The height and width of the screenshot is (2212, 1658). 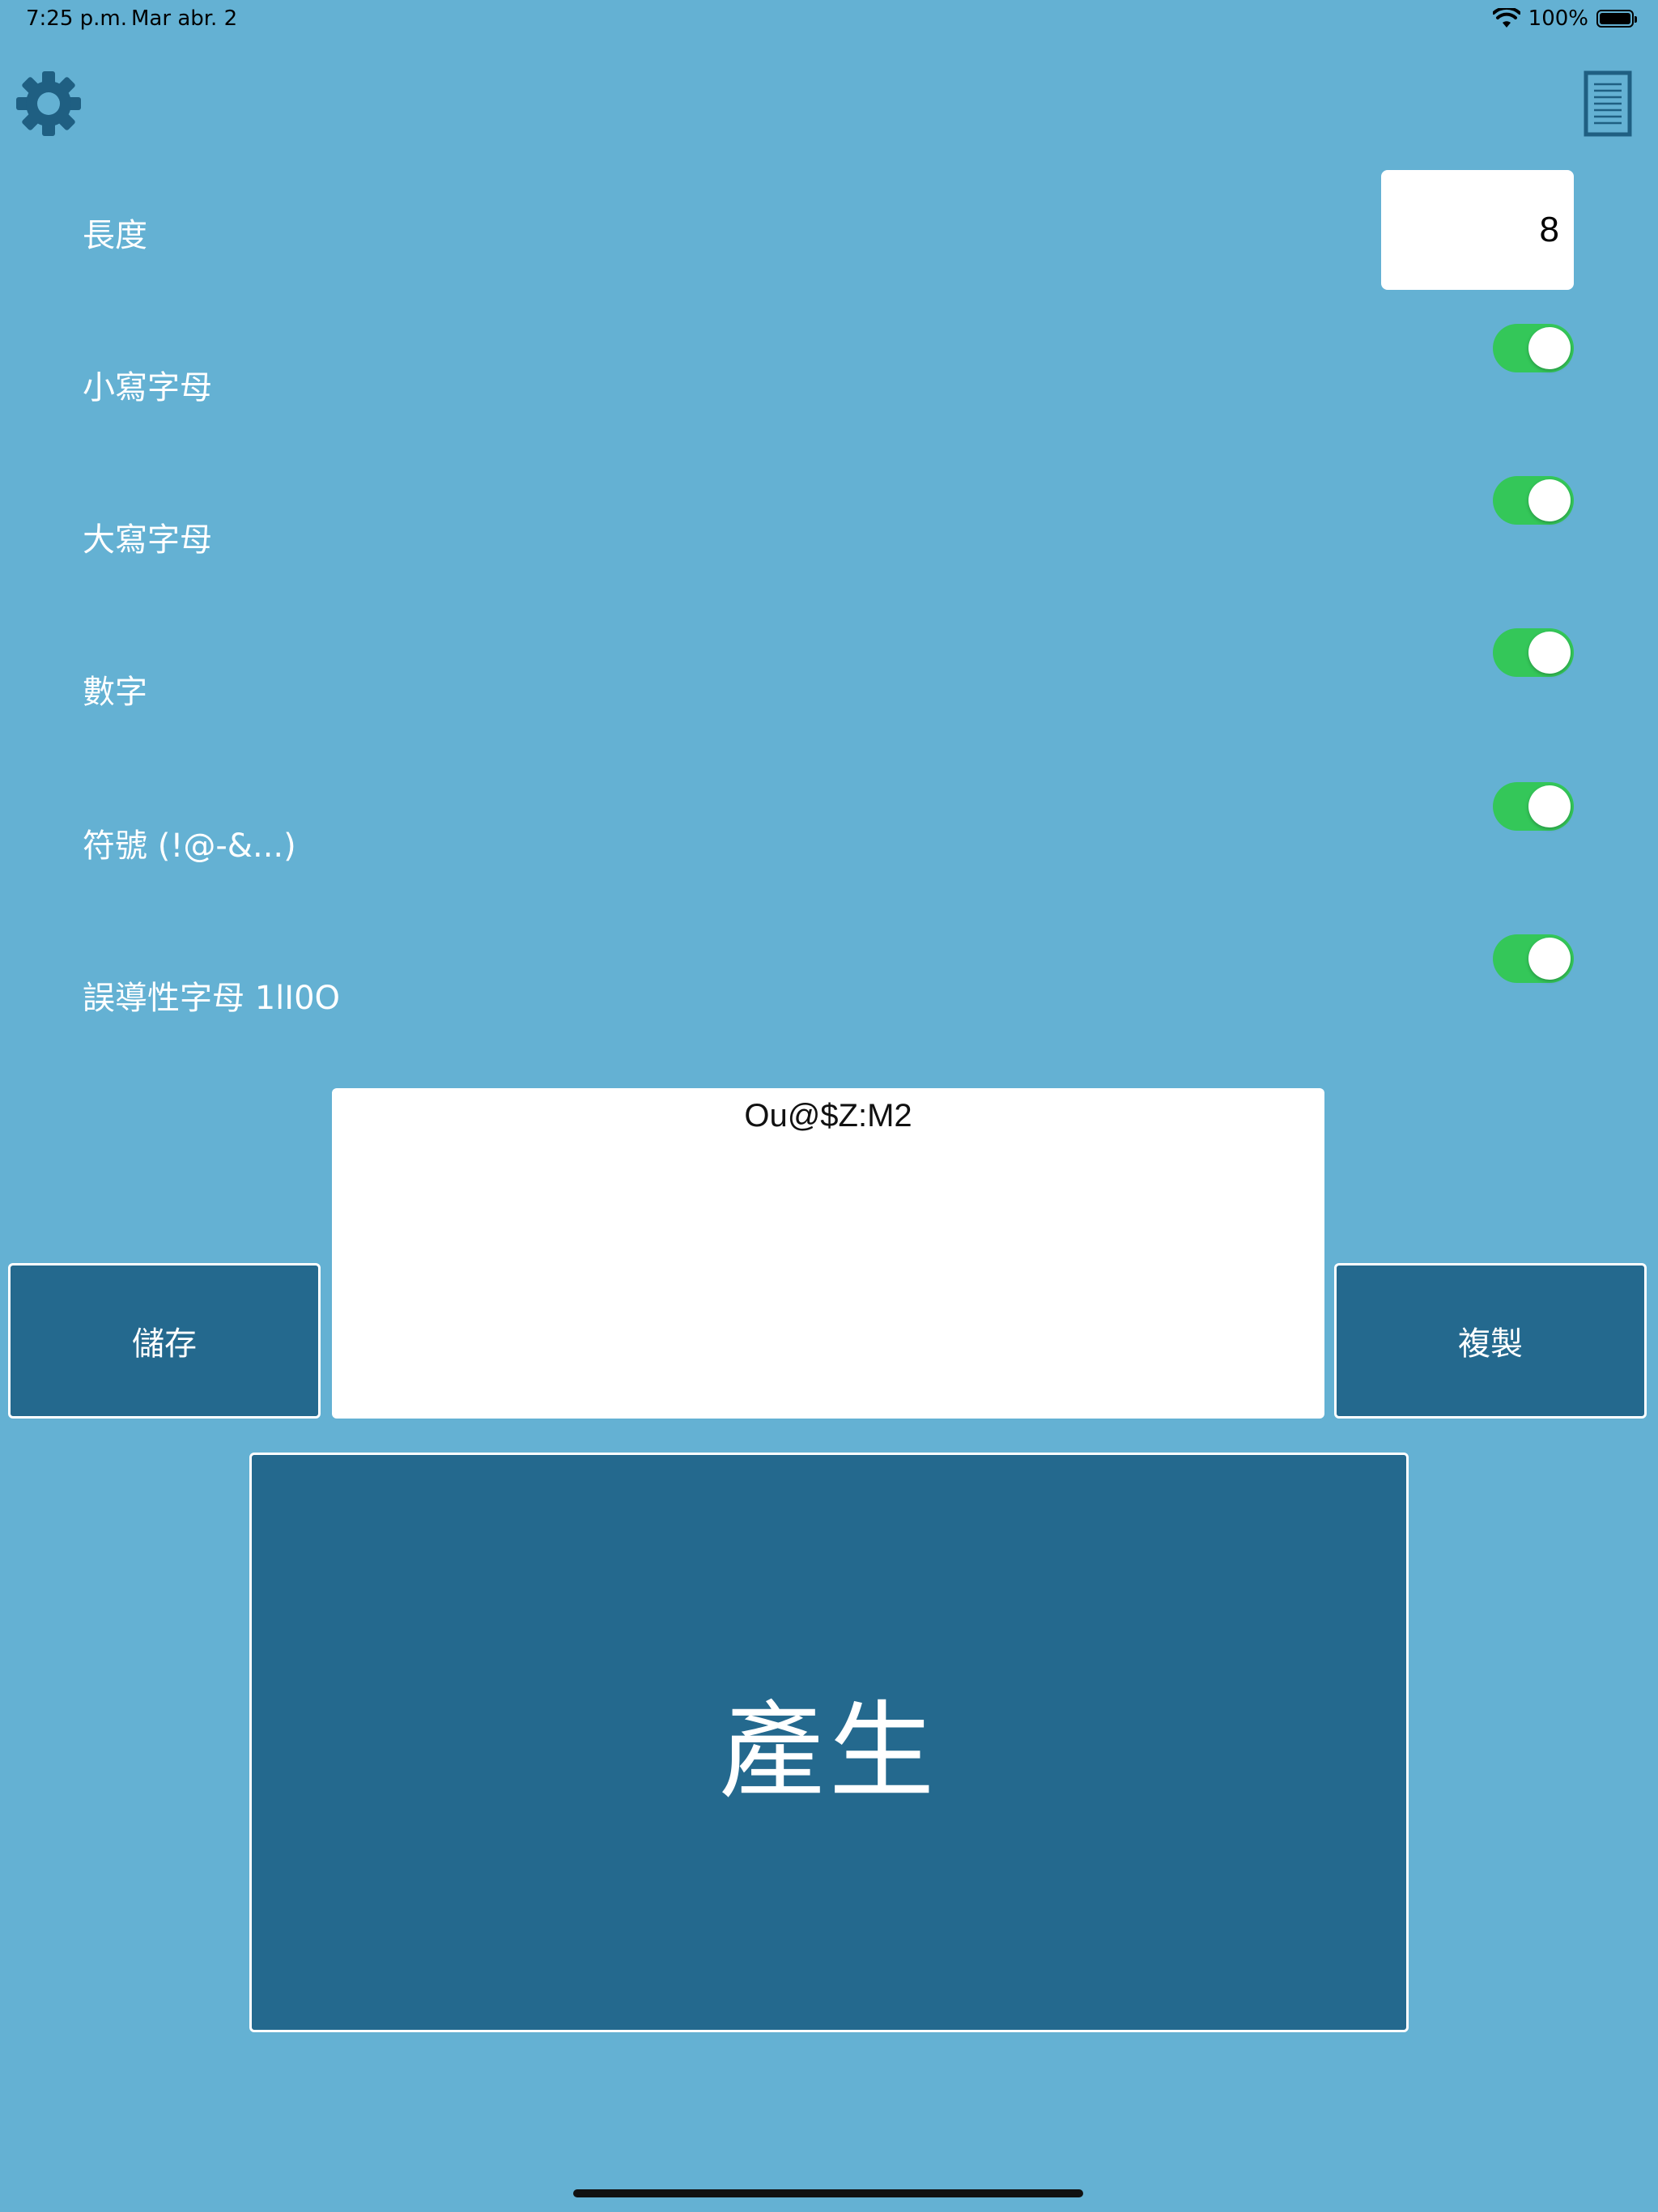 I want to click on document-icon, so click(x=1608, y=104).